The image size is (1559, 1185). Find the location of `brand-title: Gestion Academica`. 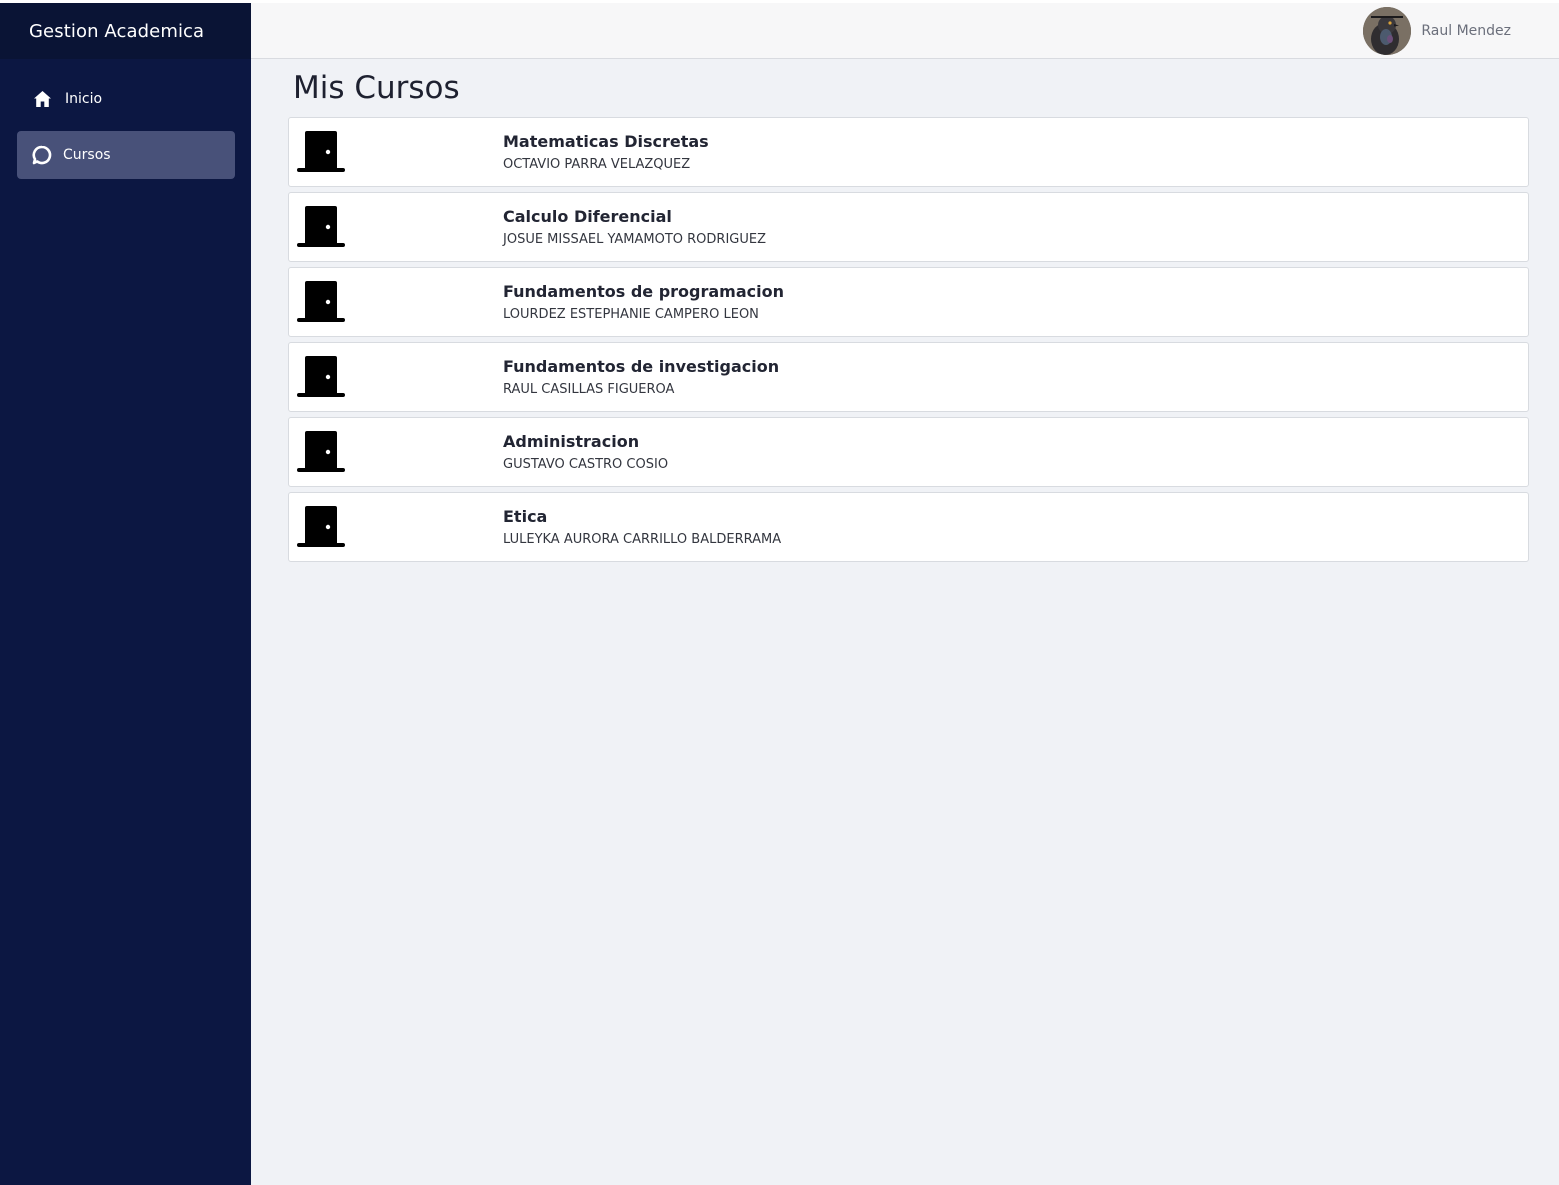

brand-title: Gestion Academica is located at coordinates (125, 31).